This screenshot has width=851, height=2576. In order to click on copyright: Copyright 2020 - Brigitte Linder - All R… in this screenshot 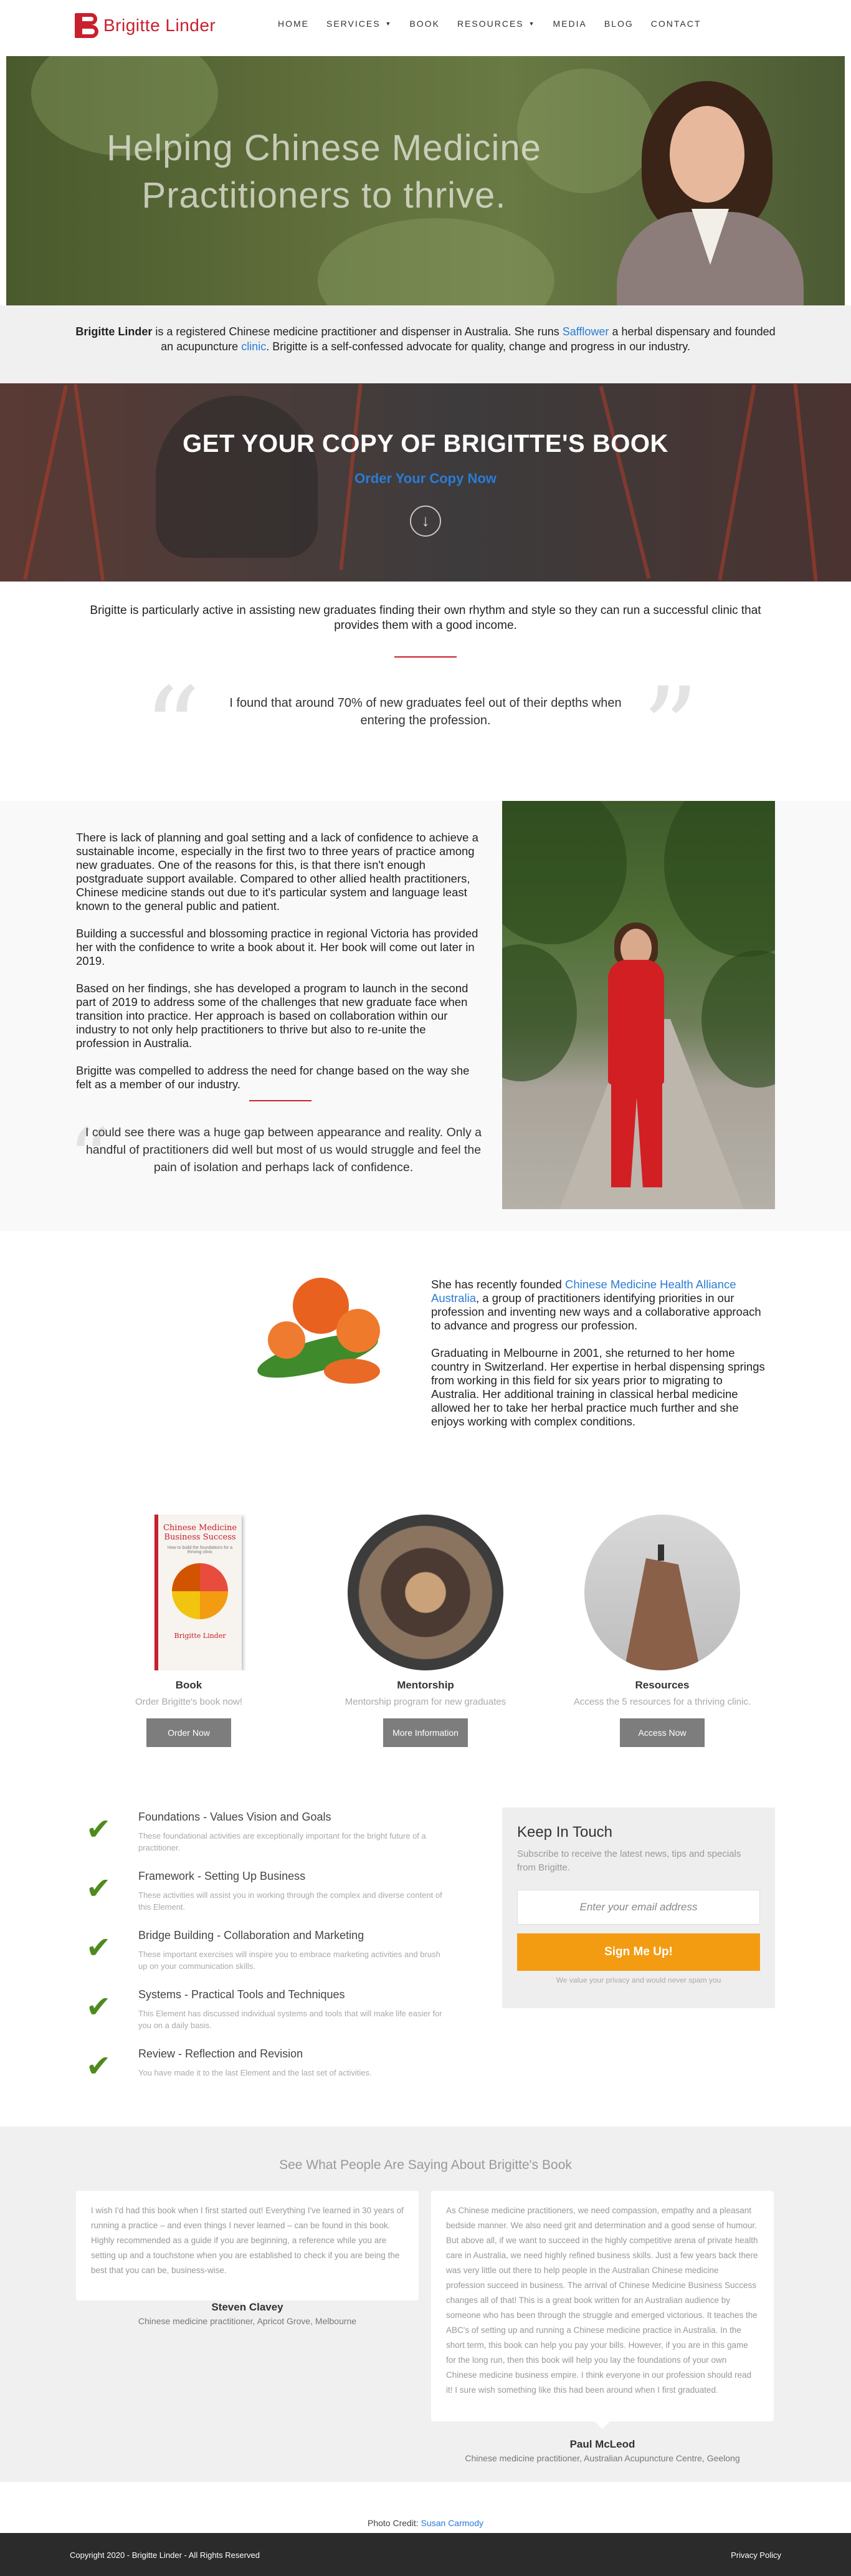, I will do `click(165, 2555)`.